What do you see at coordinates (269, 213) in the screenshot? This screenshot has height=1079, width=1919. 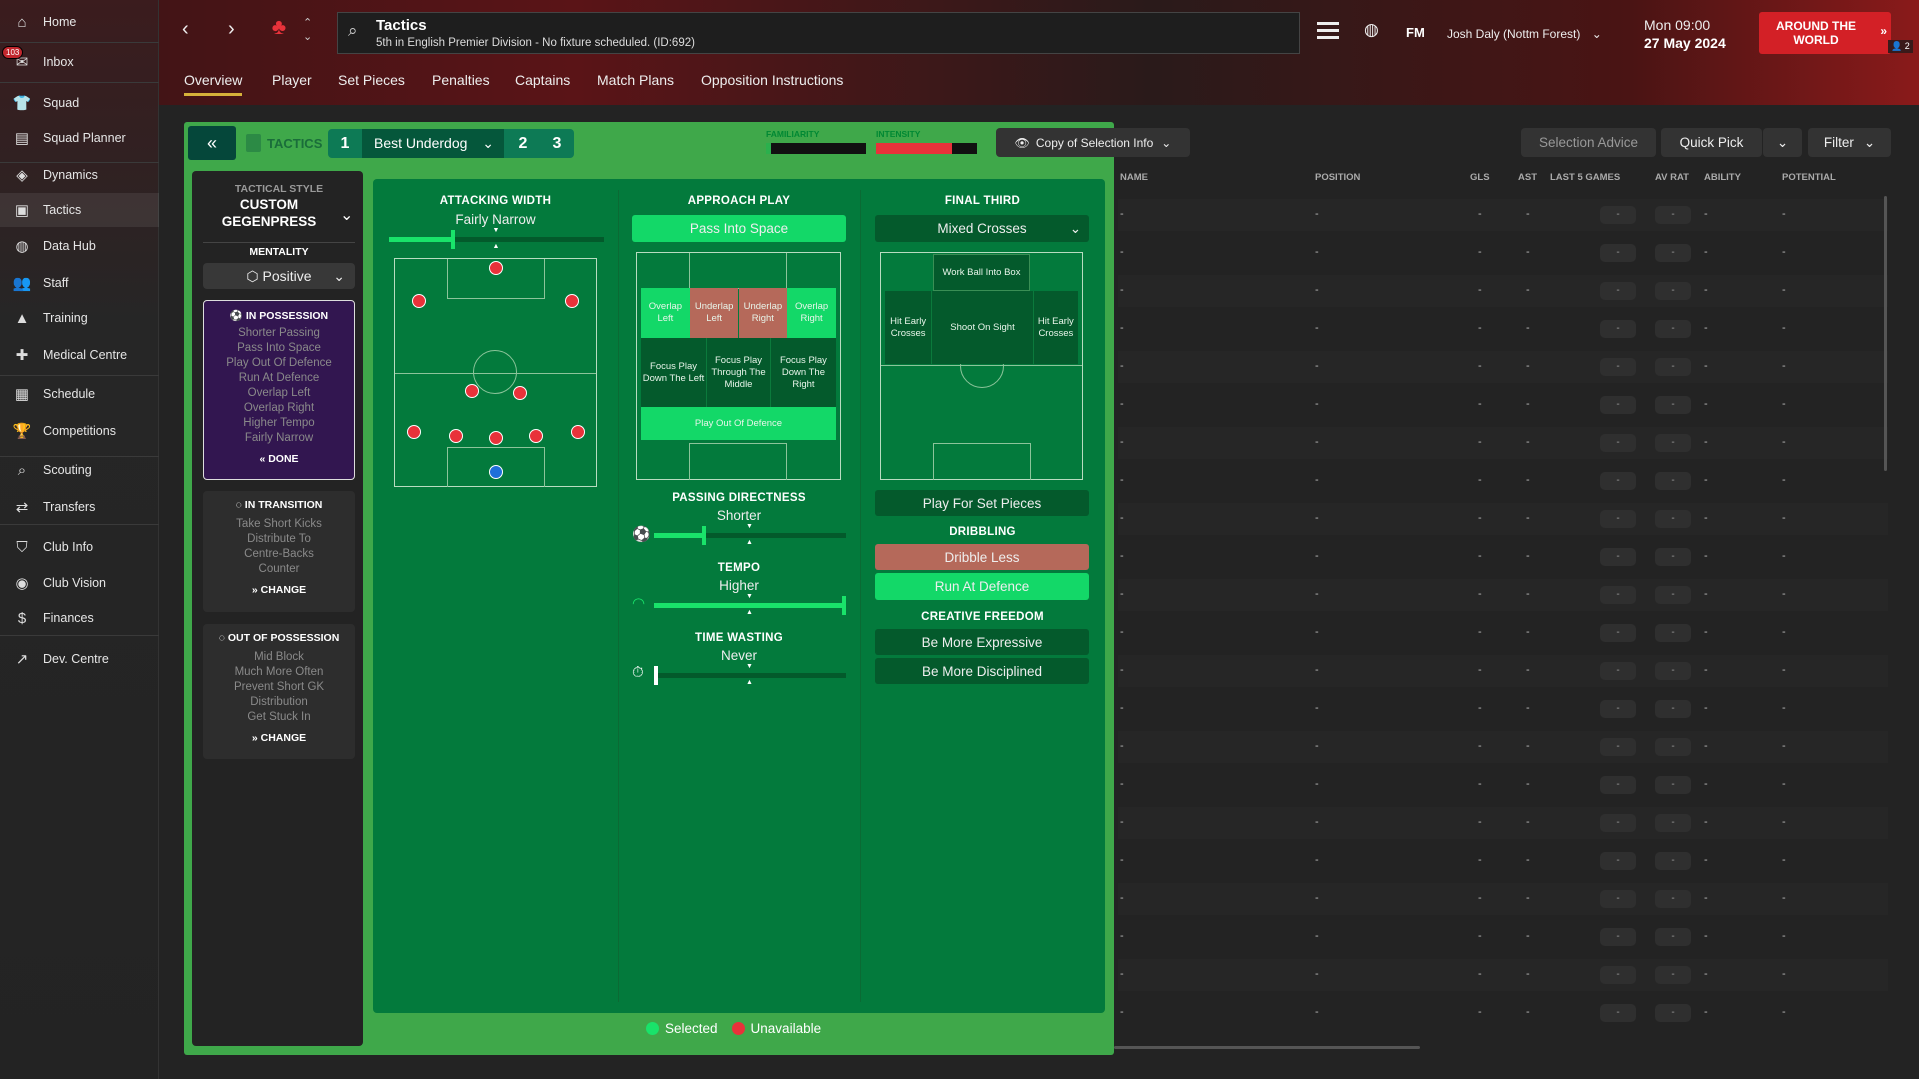 I see `tactical-style-dropdown: CUSTOM GEGENPRESS` at bounding box center [269, 213].